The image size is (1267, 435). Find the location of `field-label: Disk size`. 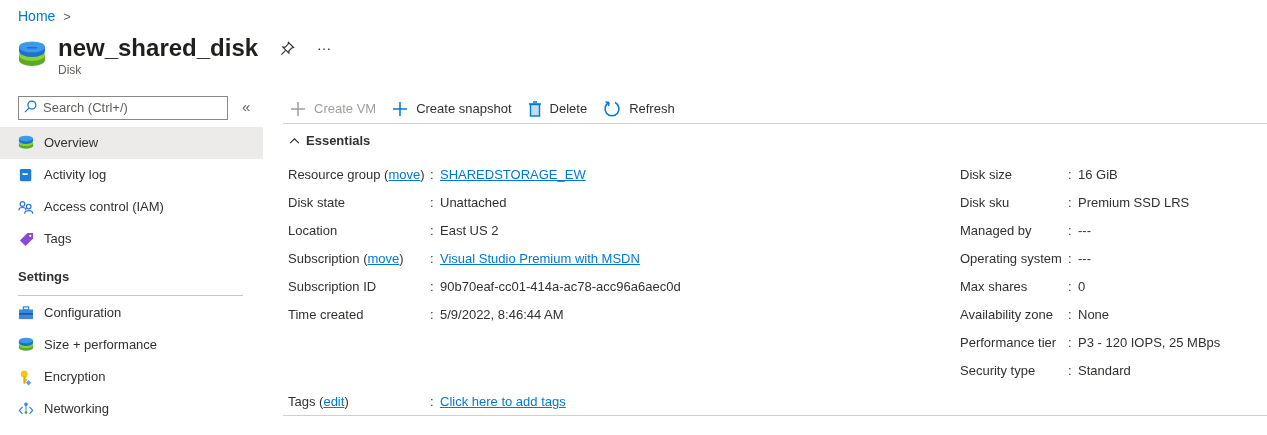

field-label: Disk size is located at coordinates (986, 174).